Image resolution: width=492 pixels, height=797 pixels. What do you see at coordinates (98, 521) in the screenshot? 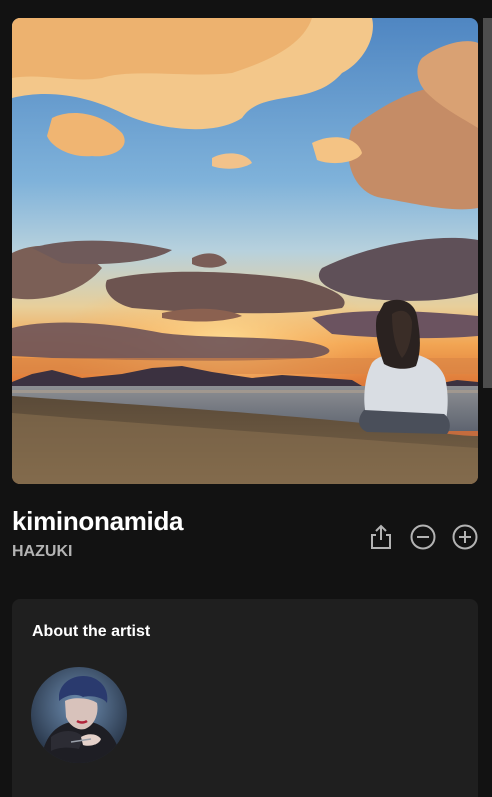
I see `track-title: kiminonamida` at bounding box center [98, 521].